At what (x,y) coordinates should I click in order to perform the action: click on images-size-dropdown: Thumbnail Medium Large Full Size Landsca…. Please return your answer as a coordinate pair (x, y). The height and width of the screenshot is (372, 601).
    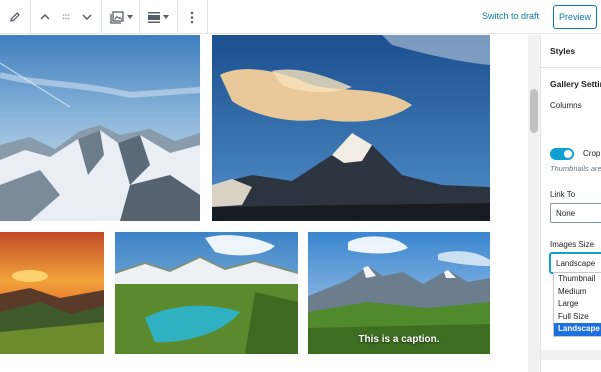
    Looking at the image, I should click on (577, 304).